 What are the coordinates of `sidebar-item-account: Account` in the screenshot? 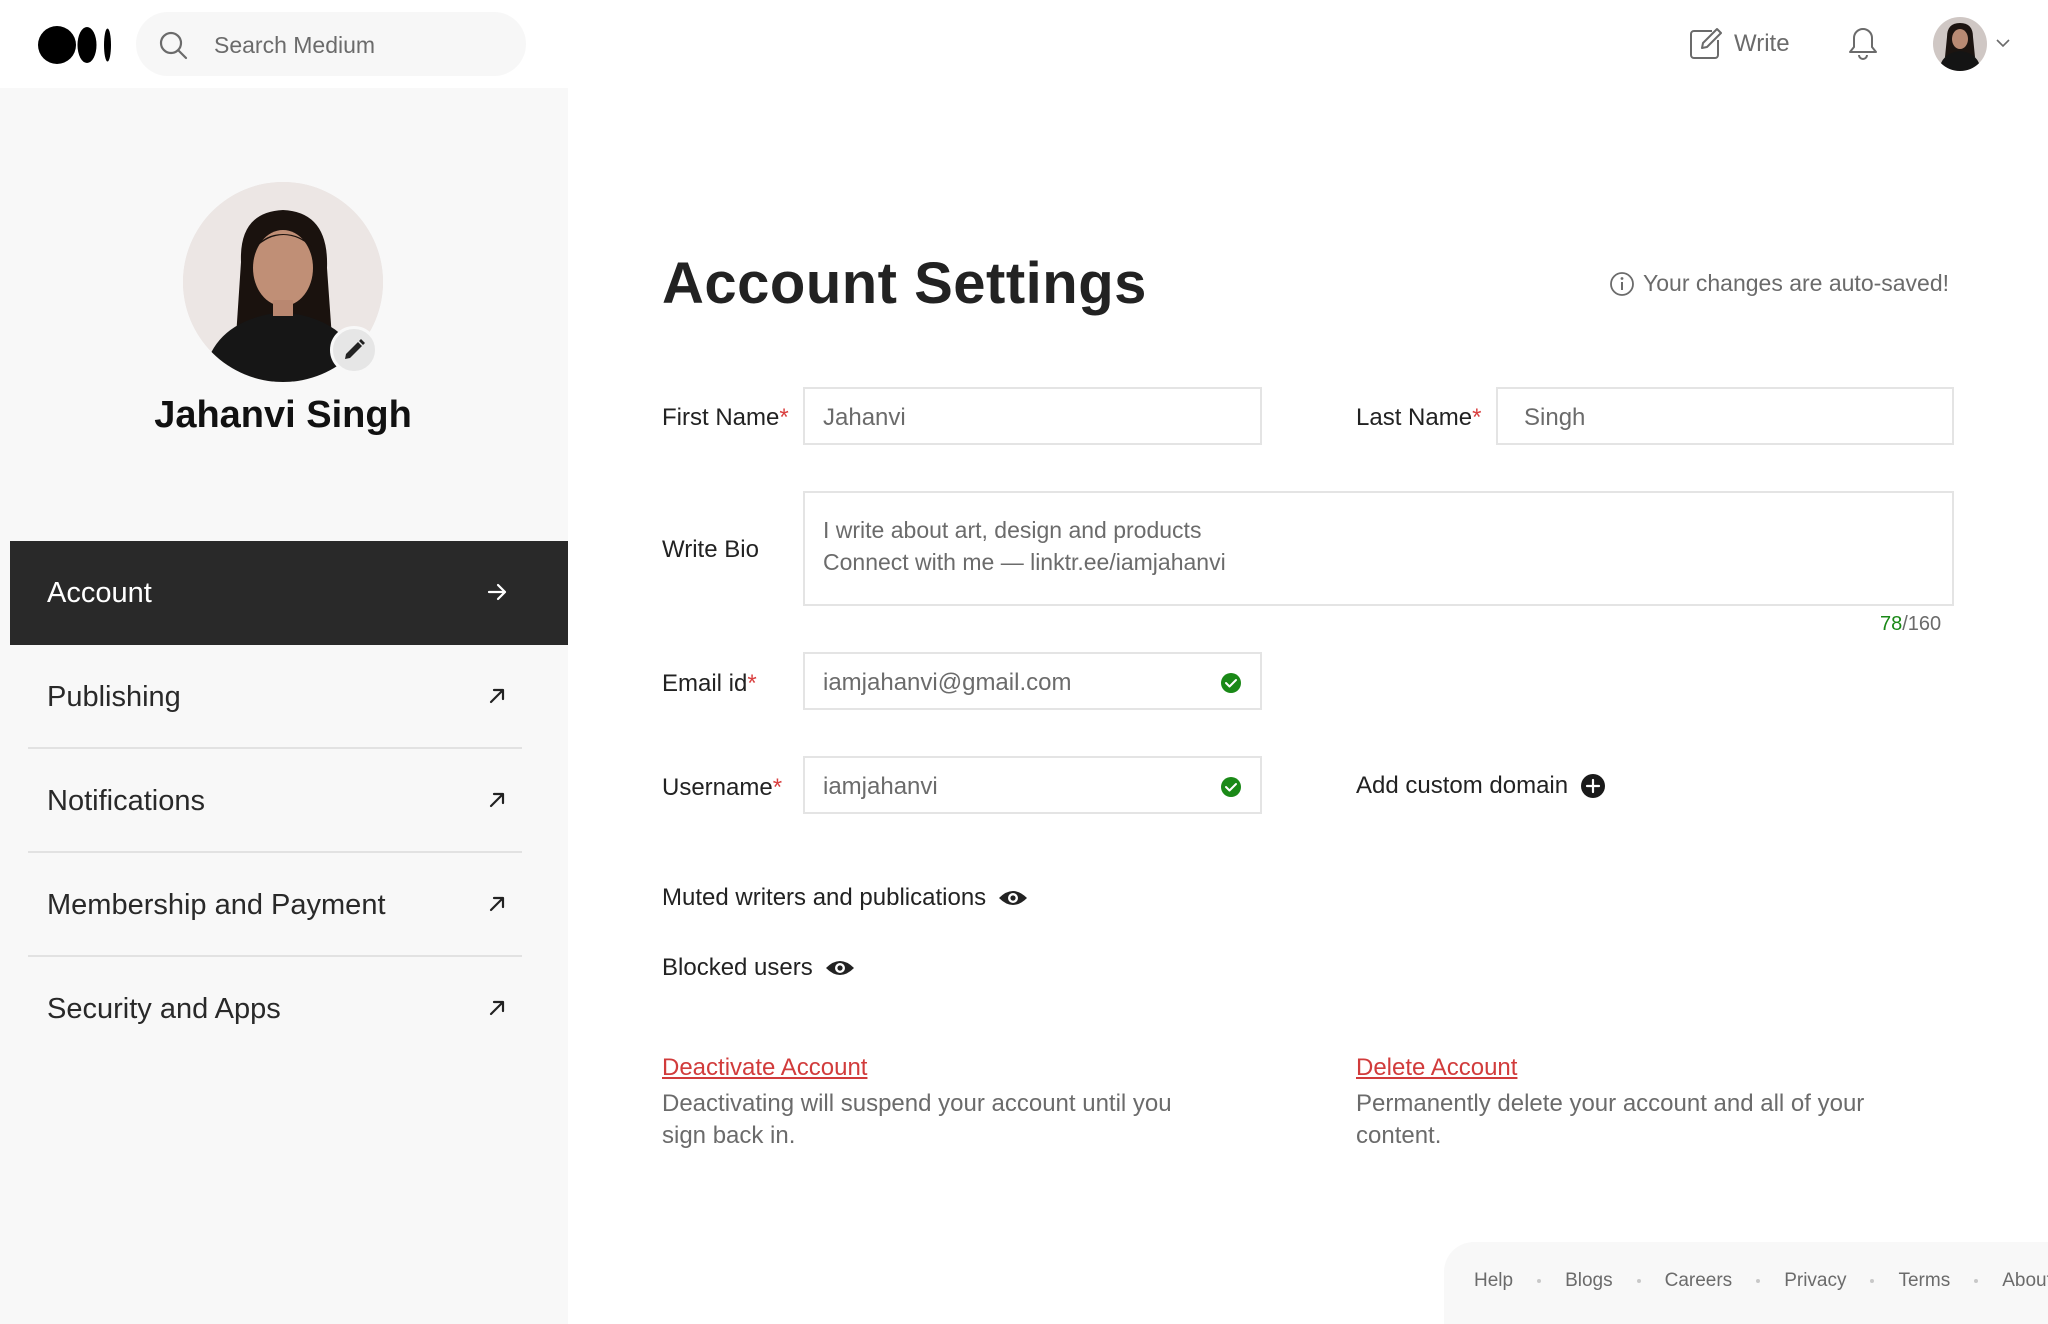 It's located at (289, 593).